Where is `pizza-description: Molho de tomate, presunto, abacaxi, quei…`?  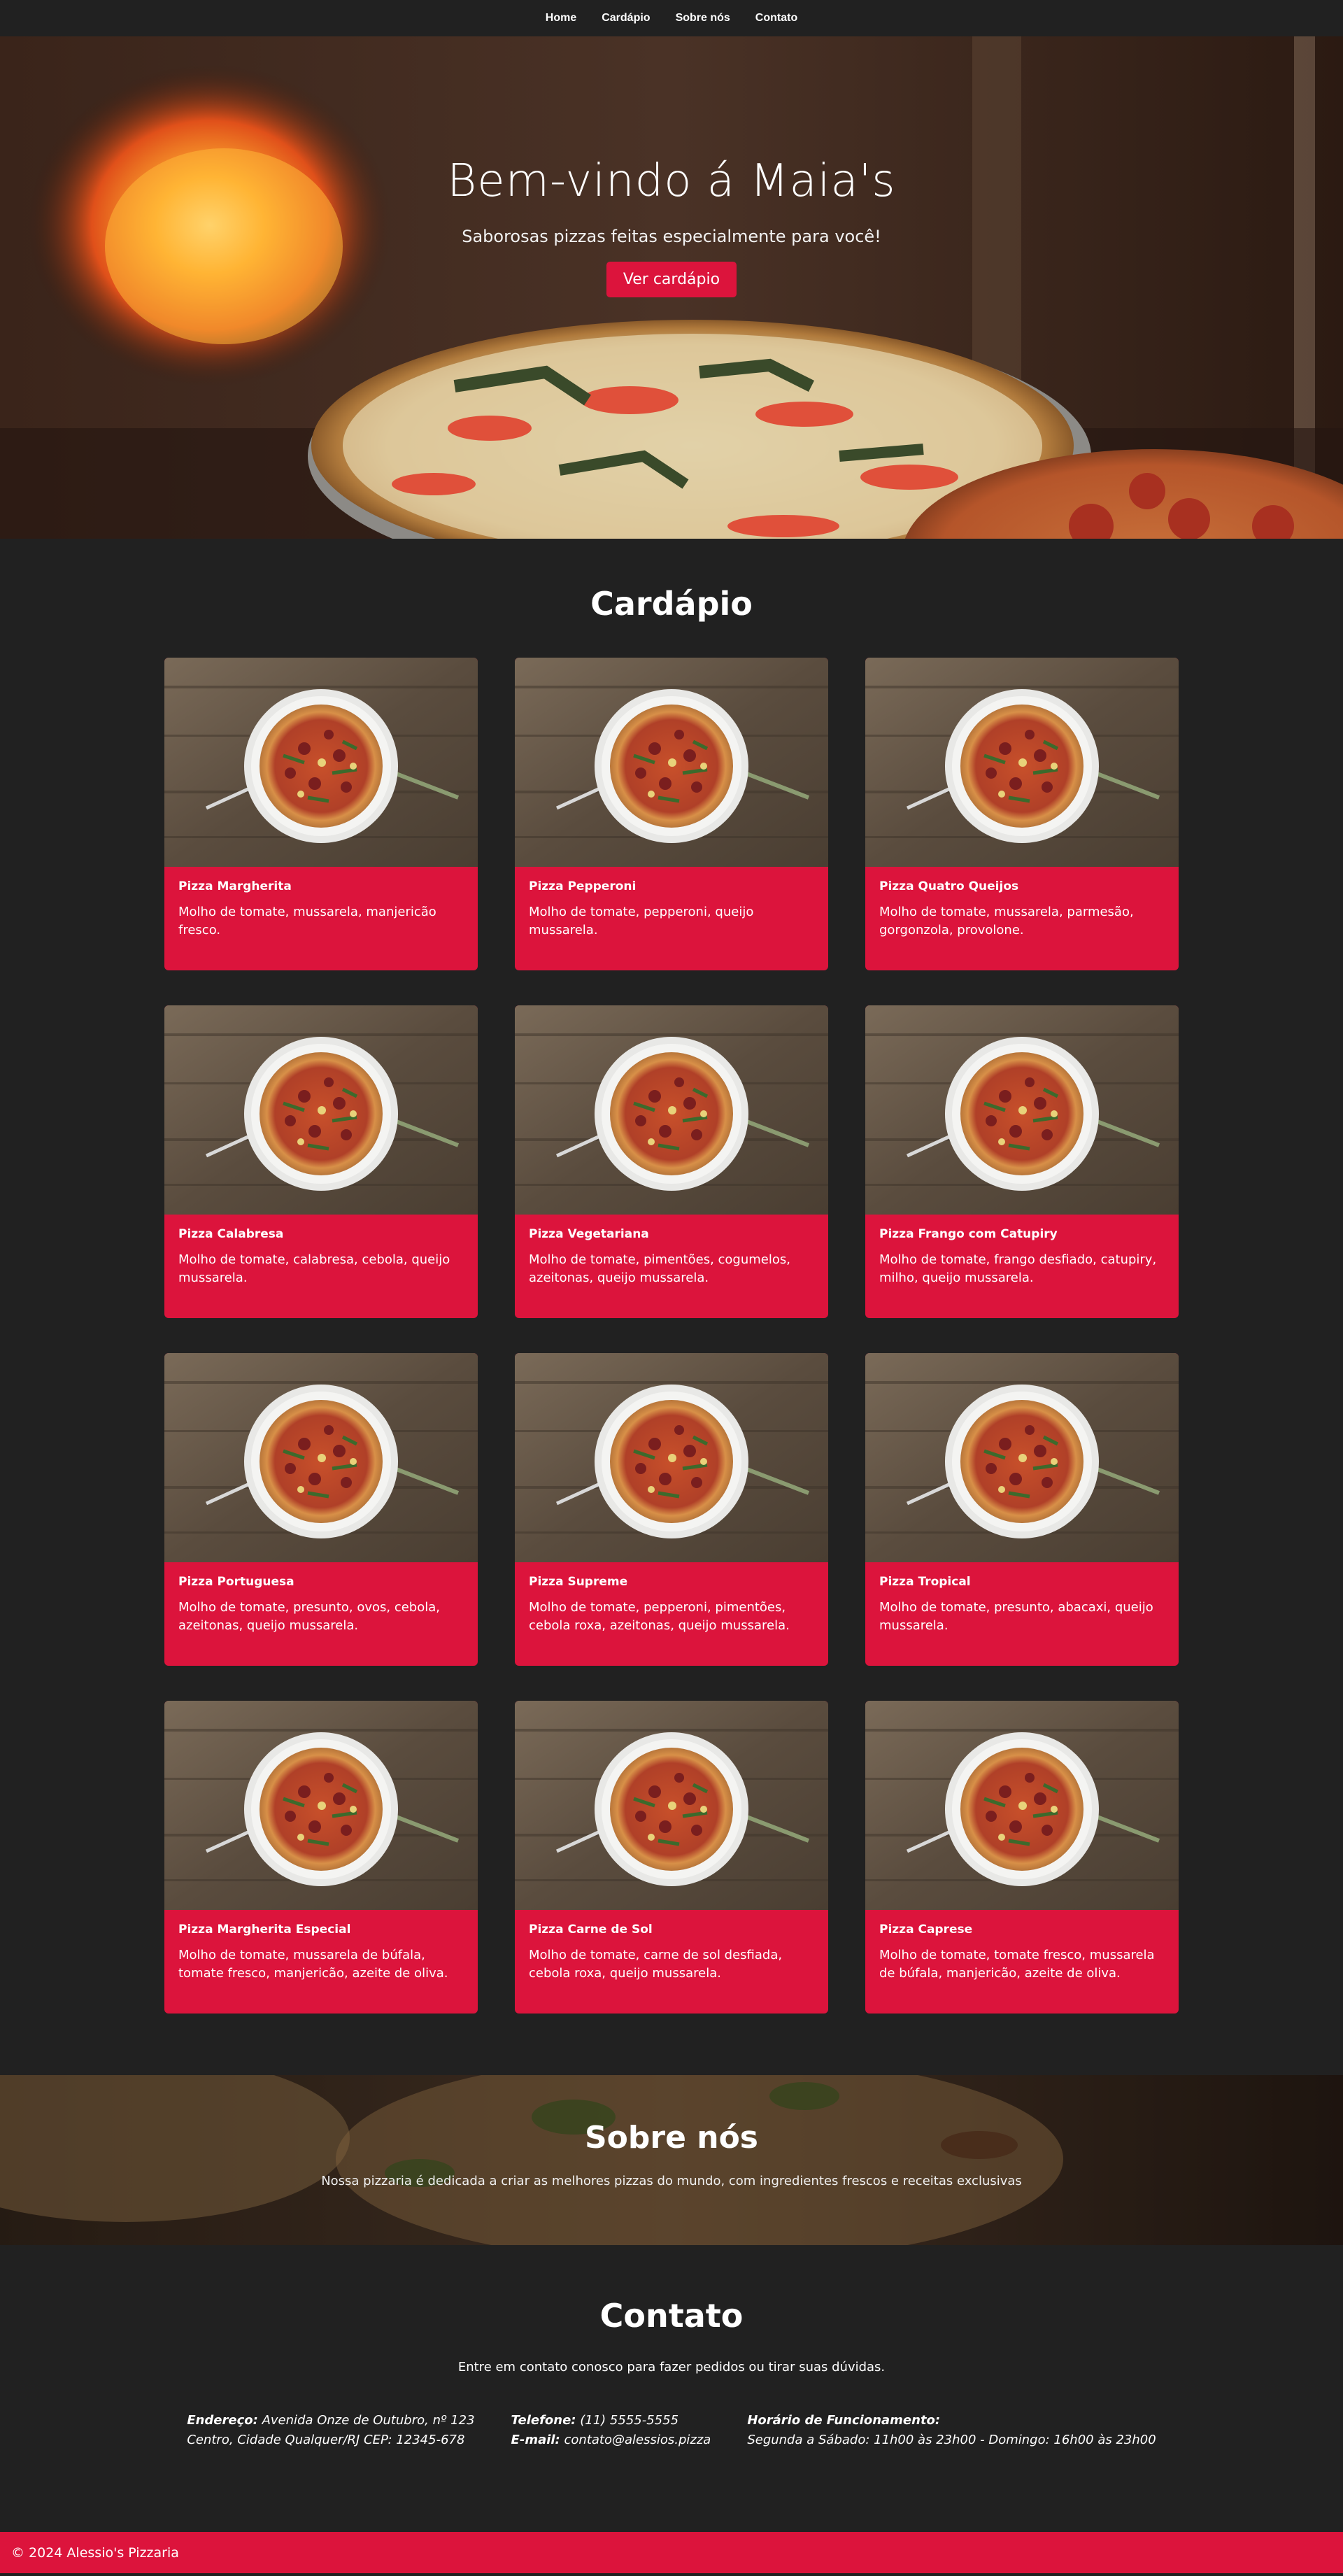
pizza-description: Molho de tomate, presunto, abacaxi, quei… is located at coordinates (1016, 1617).